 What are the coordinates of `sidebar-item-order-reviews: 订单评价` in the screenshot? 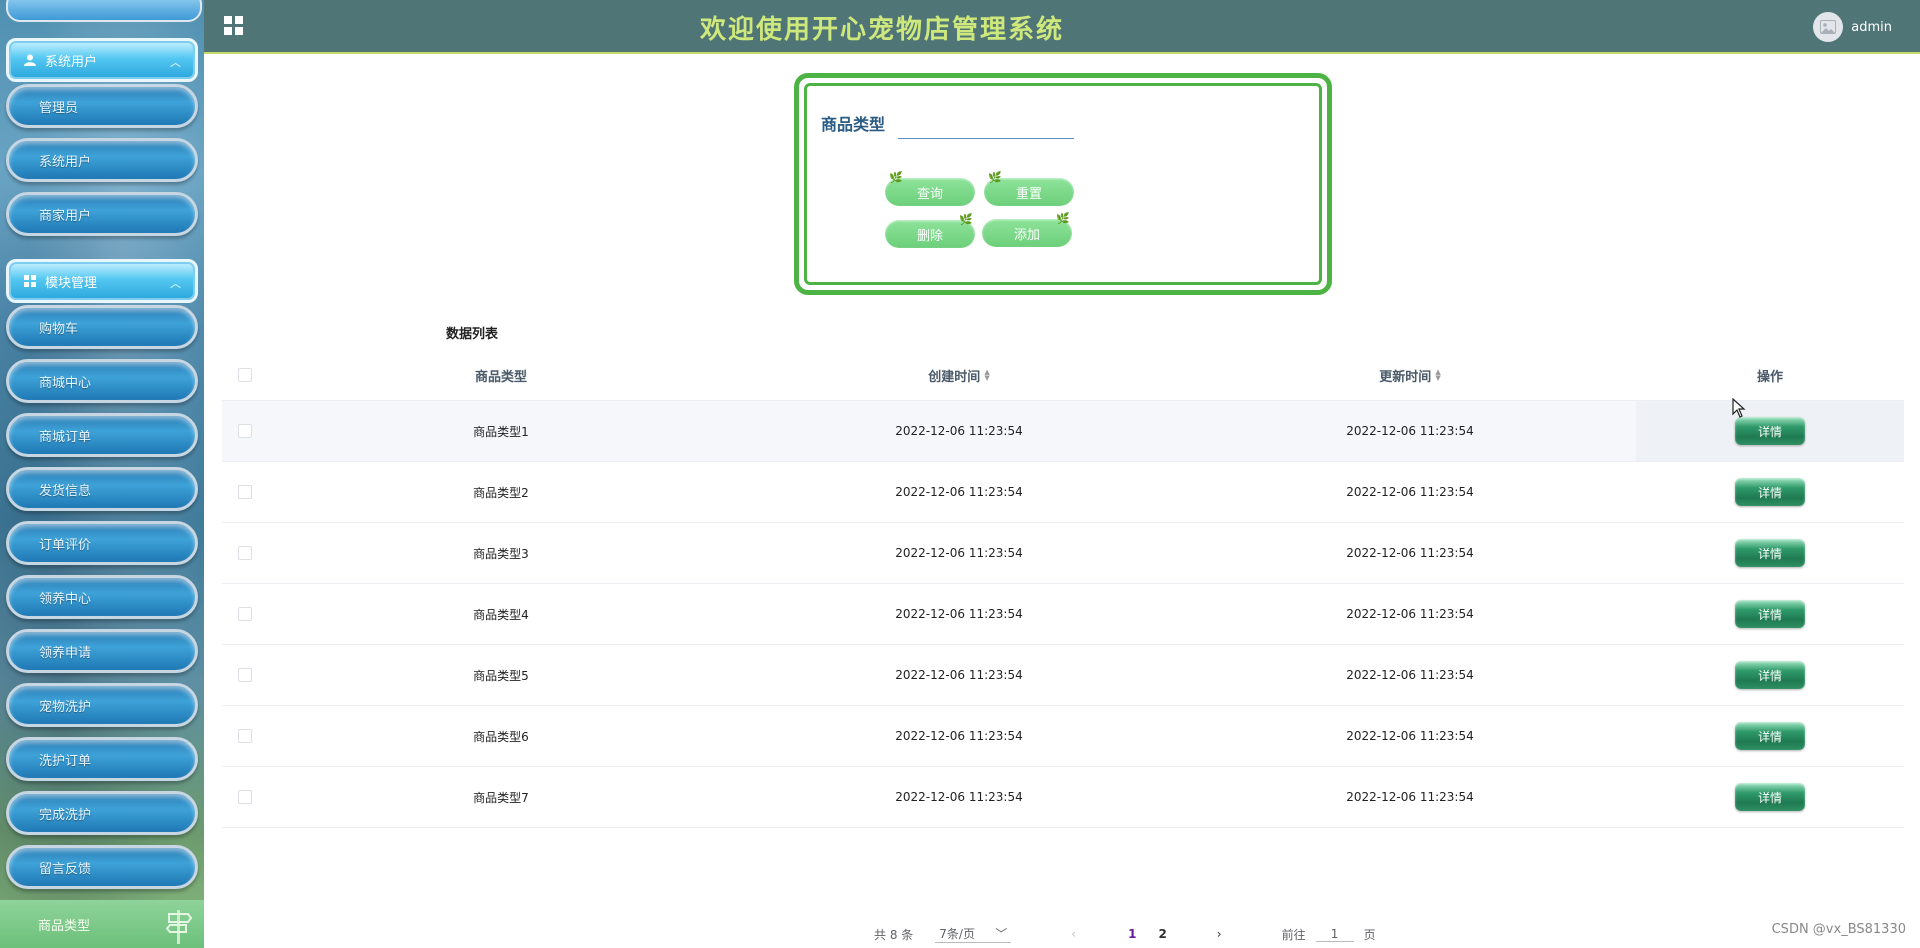 It's located at (102, 543).